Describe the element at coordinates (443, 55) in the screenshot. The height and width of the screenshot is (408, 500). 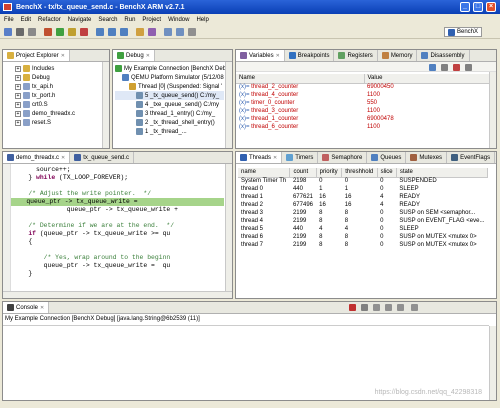
I see `tab-disassembly: Disassembly` at that location.